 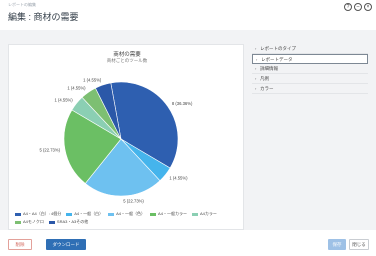 What do you see at coordinates (310, 69) in the screenshot?
I see `side-item-details: › 詳細情報` at bounding box center [310, 69].